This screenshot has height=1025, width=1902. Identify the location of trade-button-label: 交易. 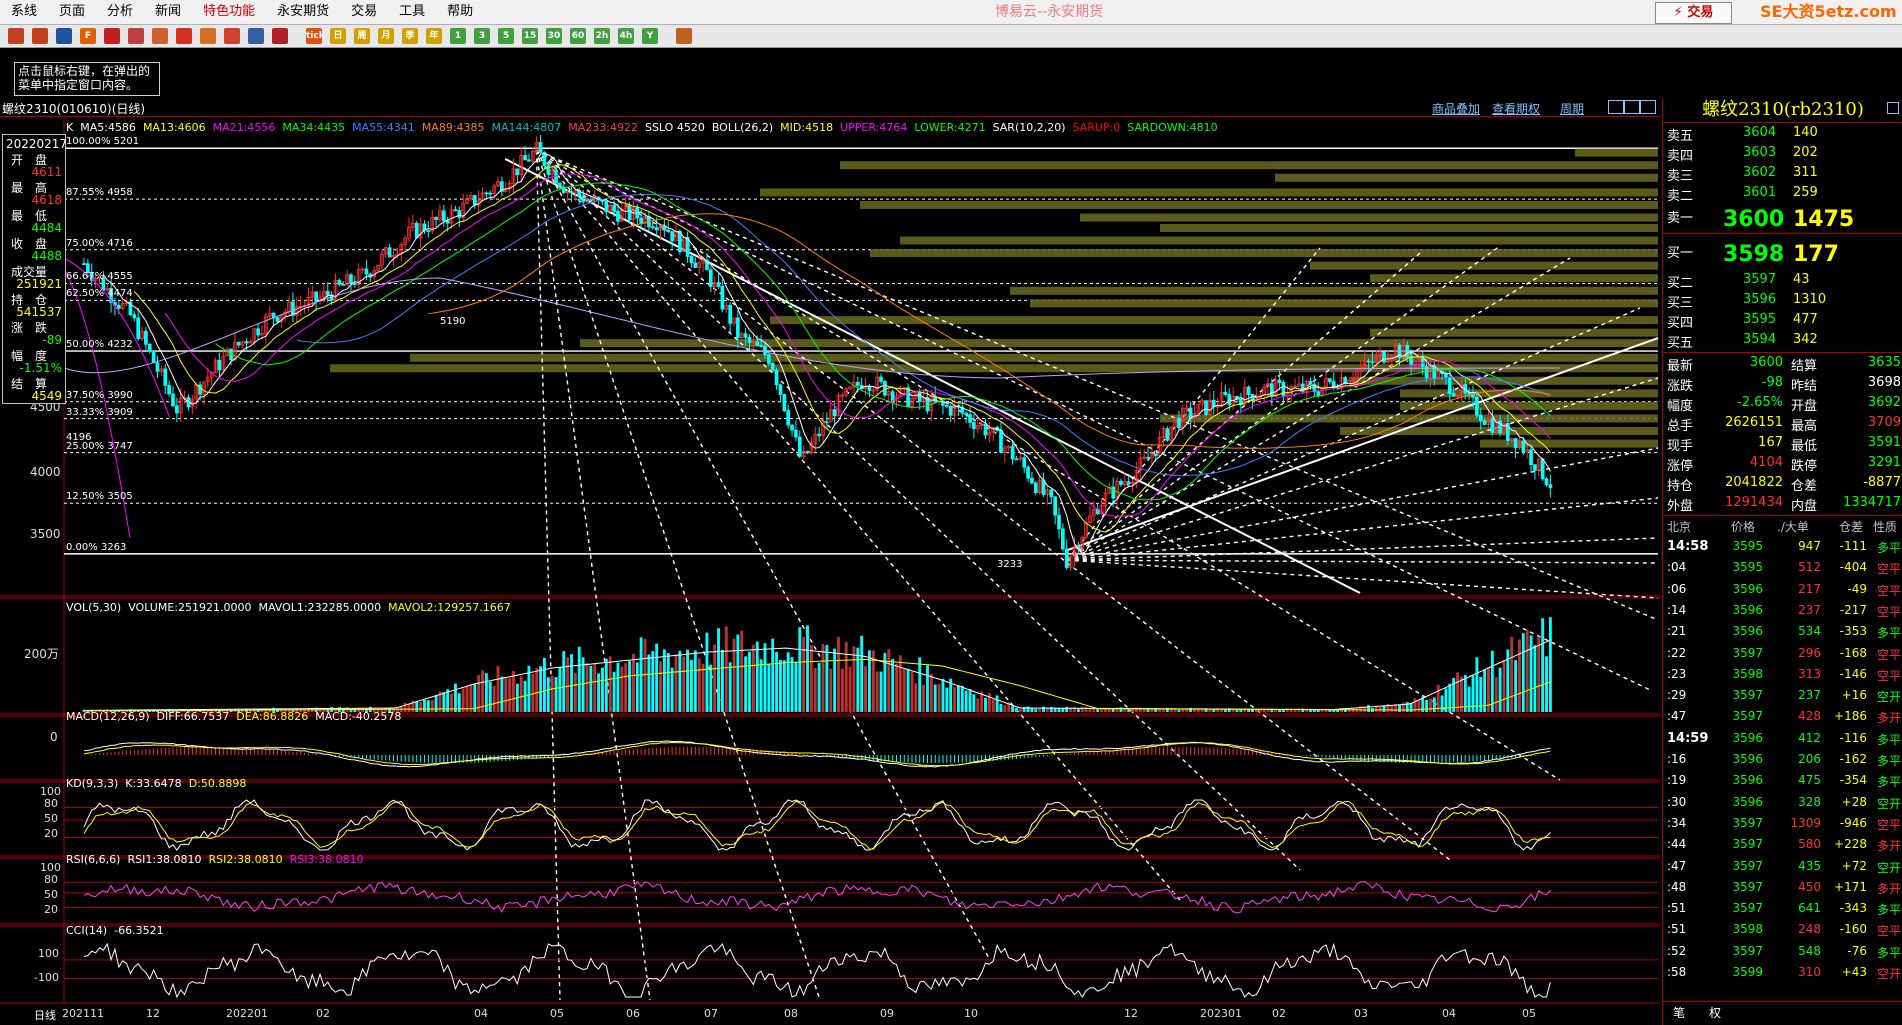
(1700, 12).